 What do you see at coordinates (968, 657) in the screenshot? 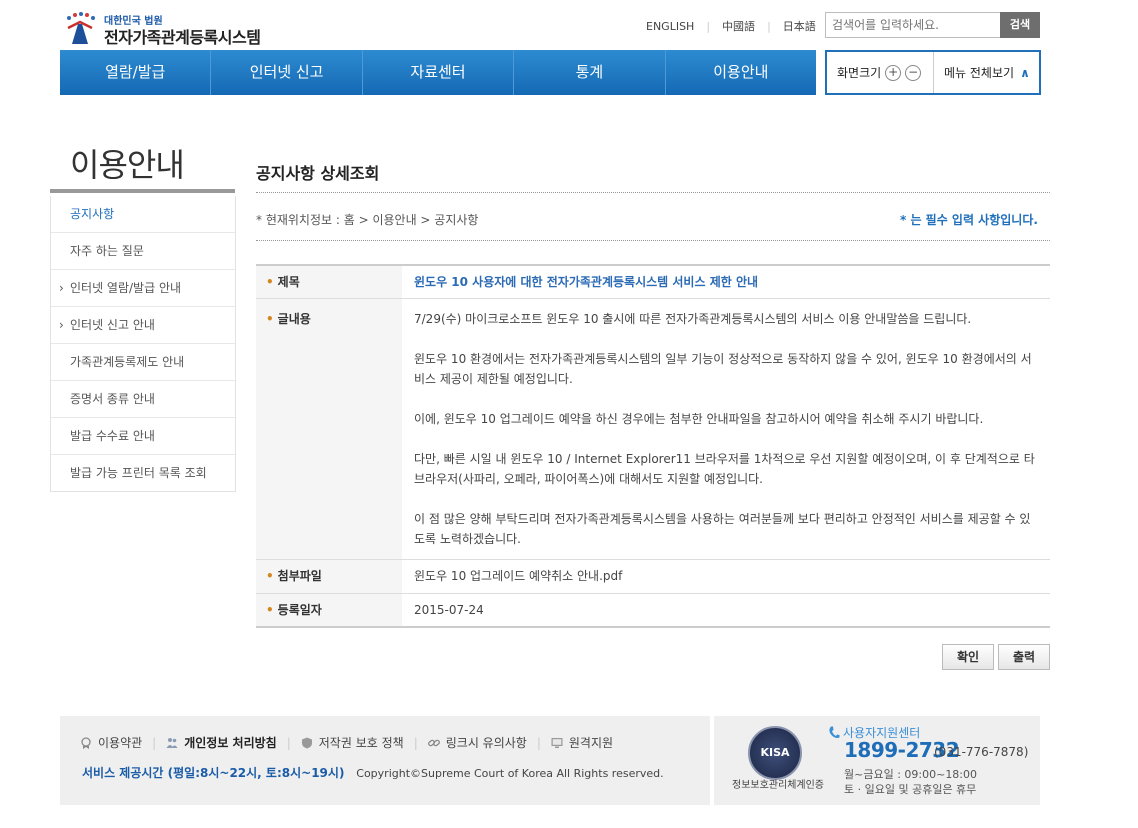
I see `ok-button: 확인` at bounding box center [968, 657].